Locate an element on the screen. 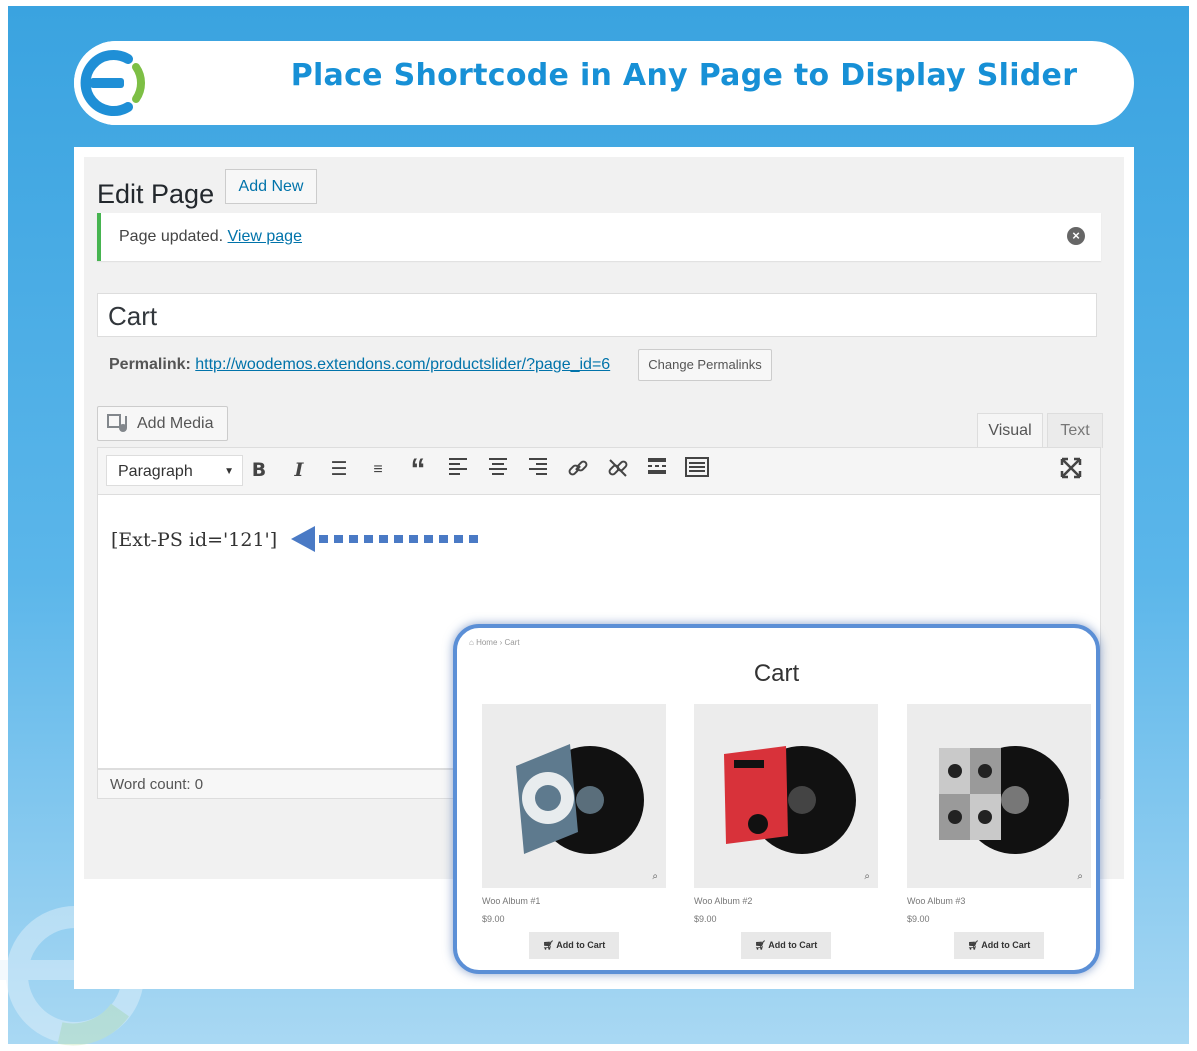 This screenshot has height=1051, width=1197. product-card: ⌕ Woo Album #2 $9.00 🛒︎ Add to Cart is located at coordinates (786, 831).